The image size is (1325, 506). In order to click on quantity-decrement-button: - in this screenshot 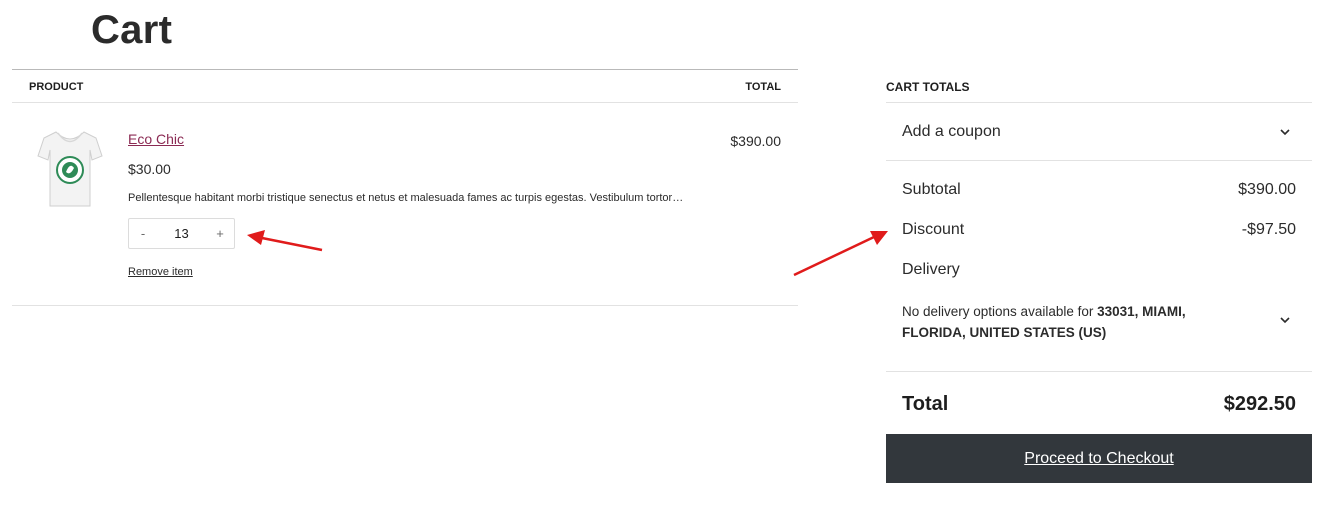, I will do `click(143, 233)`.